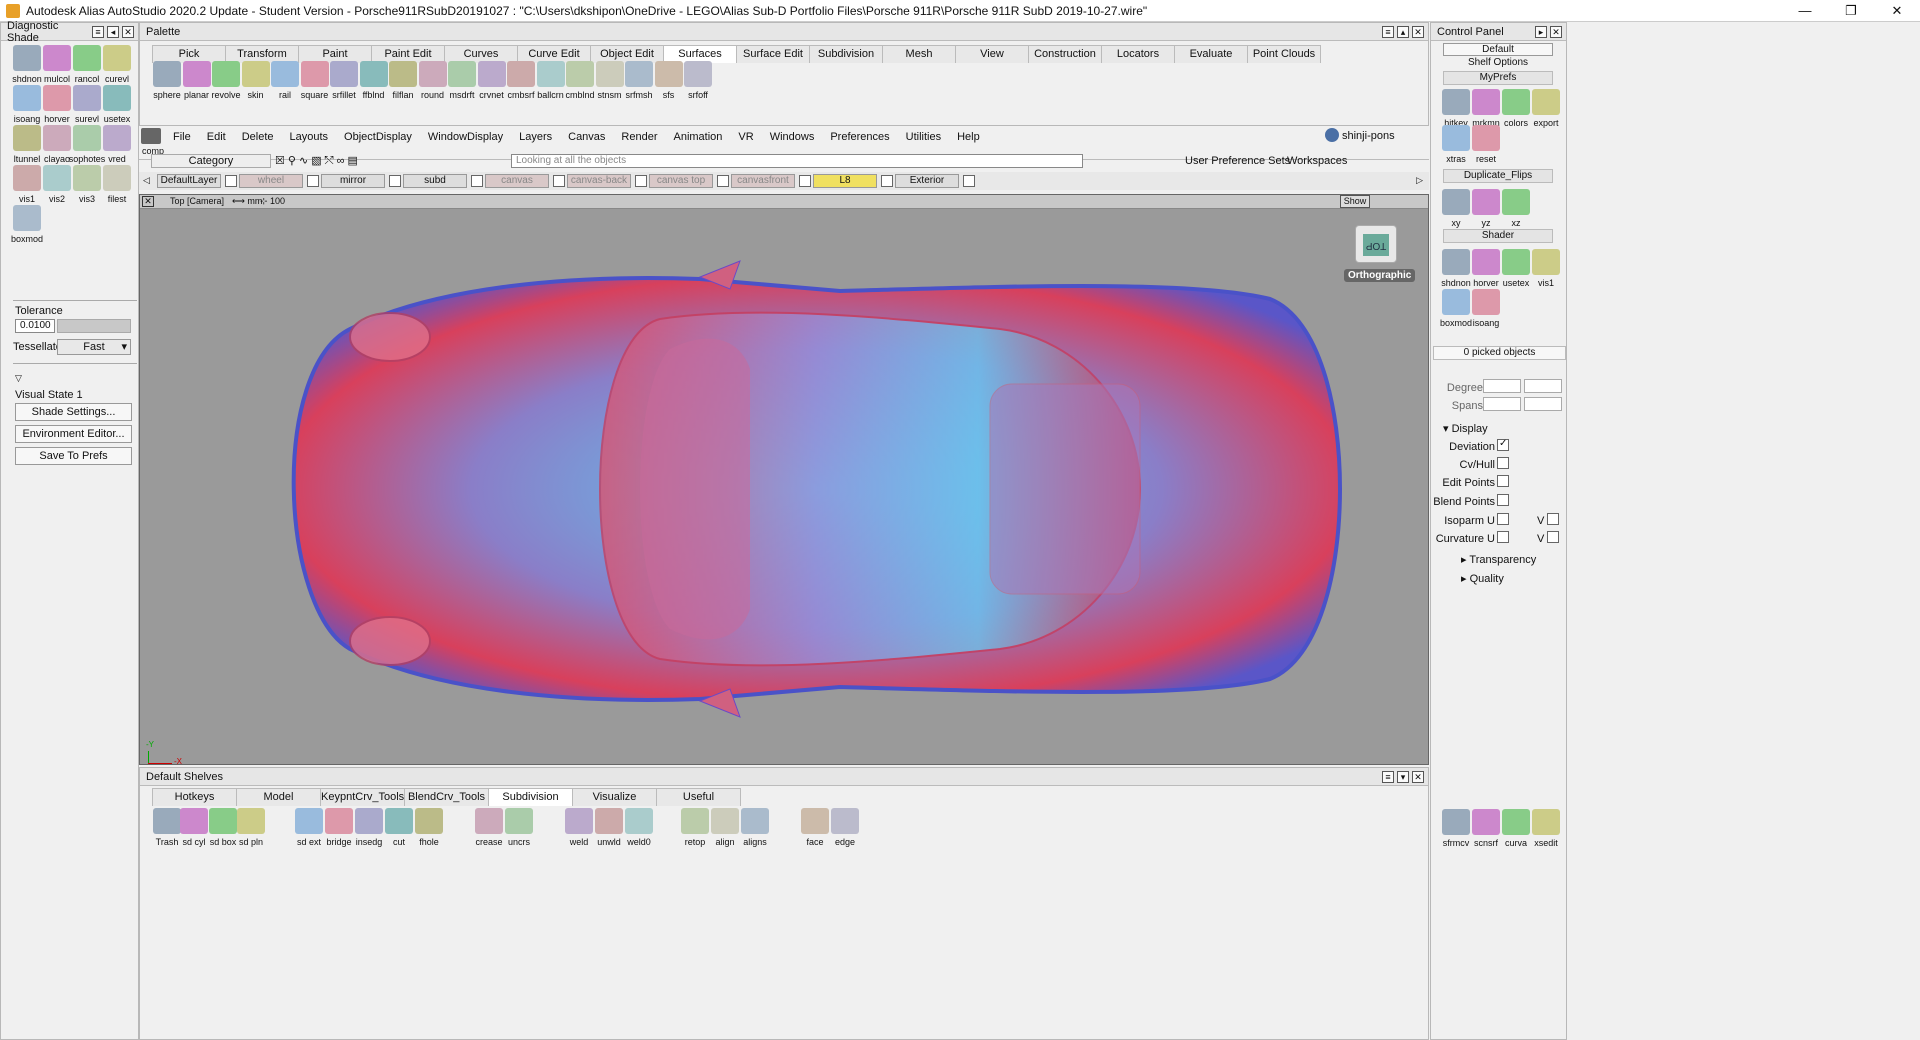 This screenshot has width=1920, height=1040. I want to click on curvature-v-checkbox, so click(1553, 537).